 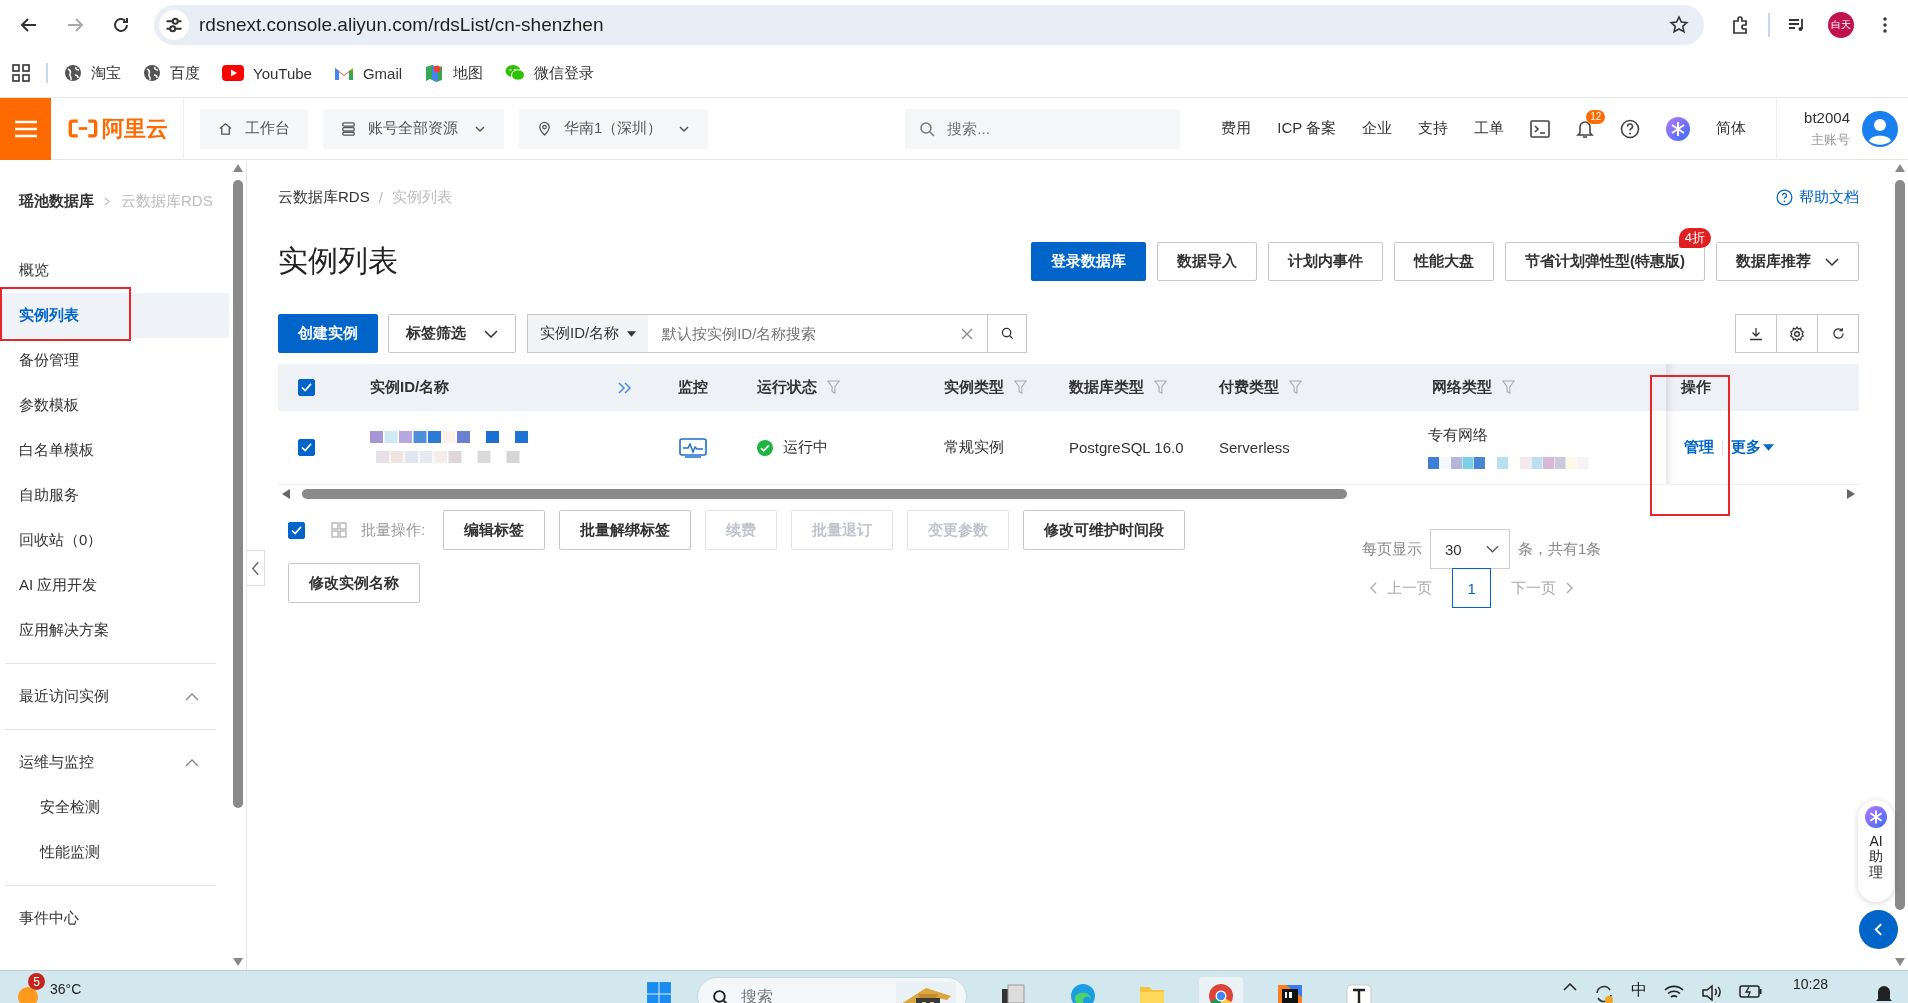 I want to click on nav-link: 企业, so click(x=1377, y=128).